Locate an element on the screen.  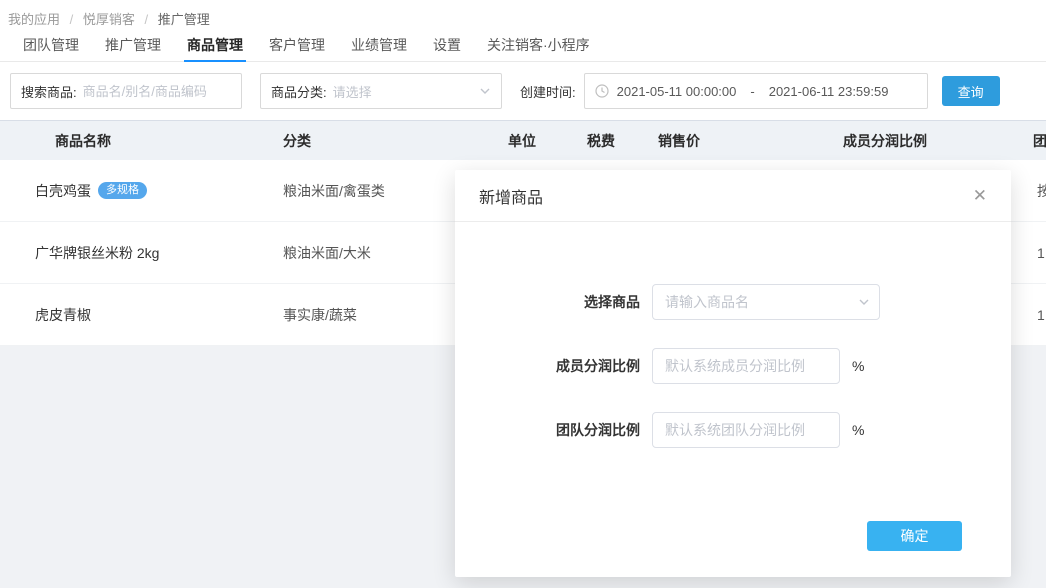
table-header-row: 商品名称 分类 单位 税费 销售价 成员分润比例 团队分润比例 is located at coordinates (523, 140).